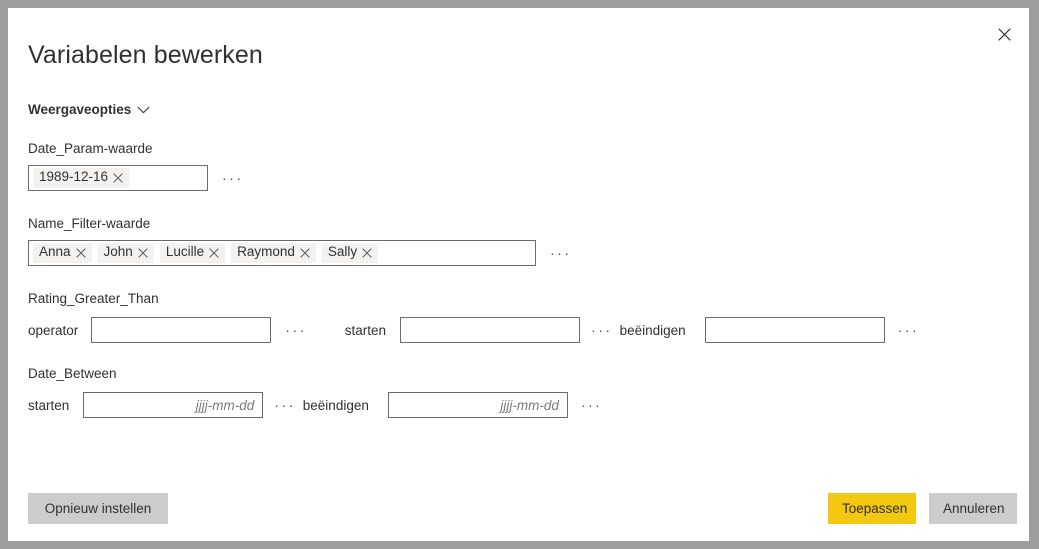 This screenshot has height=549, width=1039. I want to click on name-filter-input: Anna John Lucille Raymond Sally, so click(282, 253).